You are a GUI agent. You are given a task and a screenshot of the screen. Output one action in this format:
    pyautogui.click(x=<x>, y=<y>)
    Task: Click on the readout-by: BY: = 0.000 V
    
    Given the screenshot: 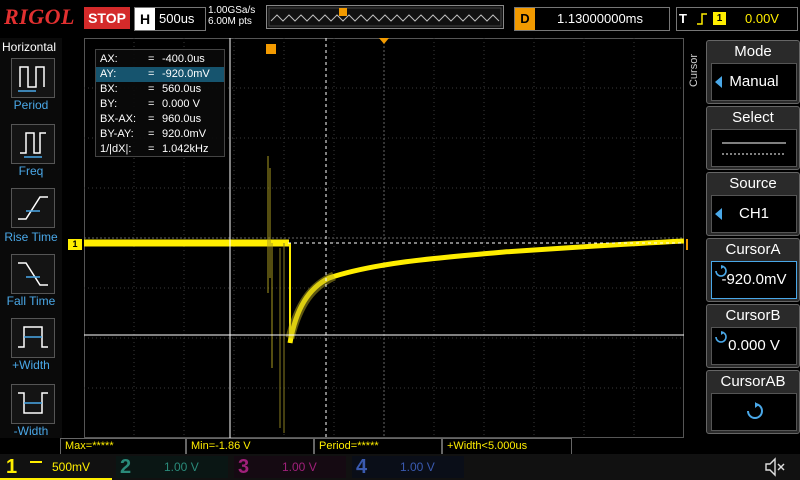 What is the action you would take?
    pyautogui.click(x=150, y=104)
    